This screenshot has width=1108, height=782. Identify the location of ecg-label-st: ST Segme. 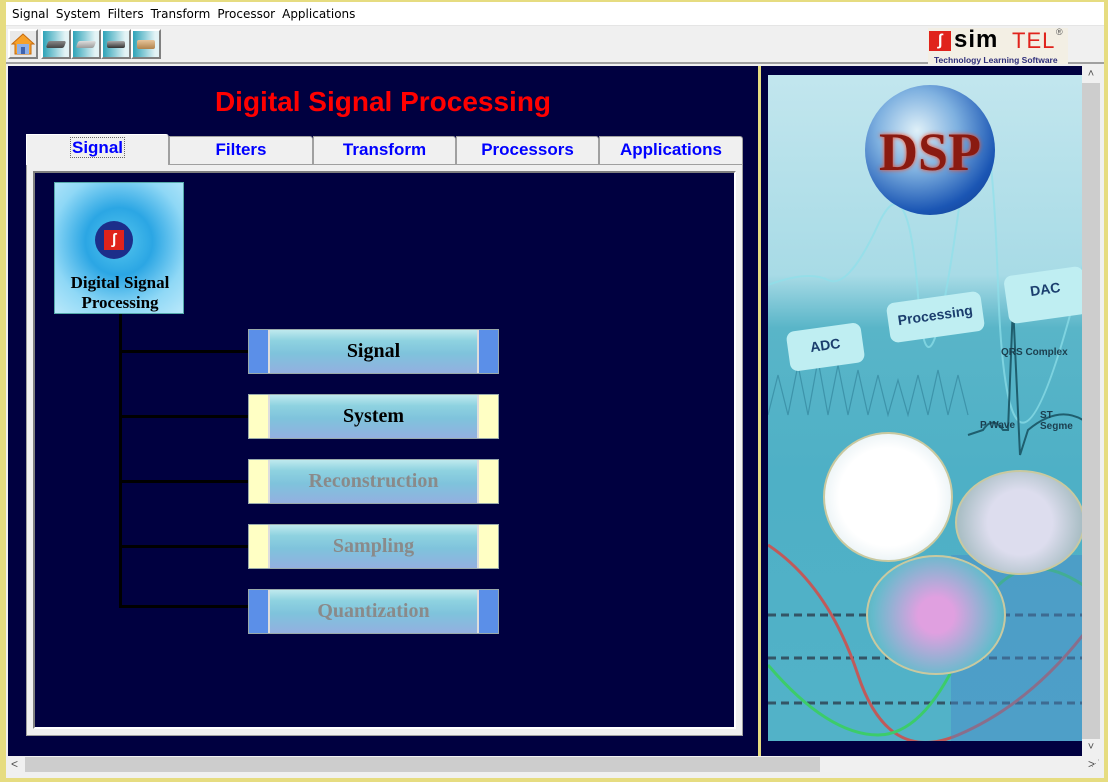
(1056, 421).